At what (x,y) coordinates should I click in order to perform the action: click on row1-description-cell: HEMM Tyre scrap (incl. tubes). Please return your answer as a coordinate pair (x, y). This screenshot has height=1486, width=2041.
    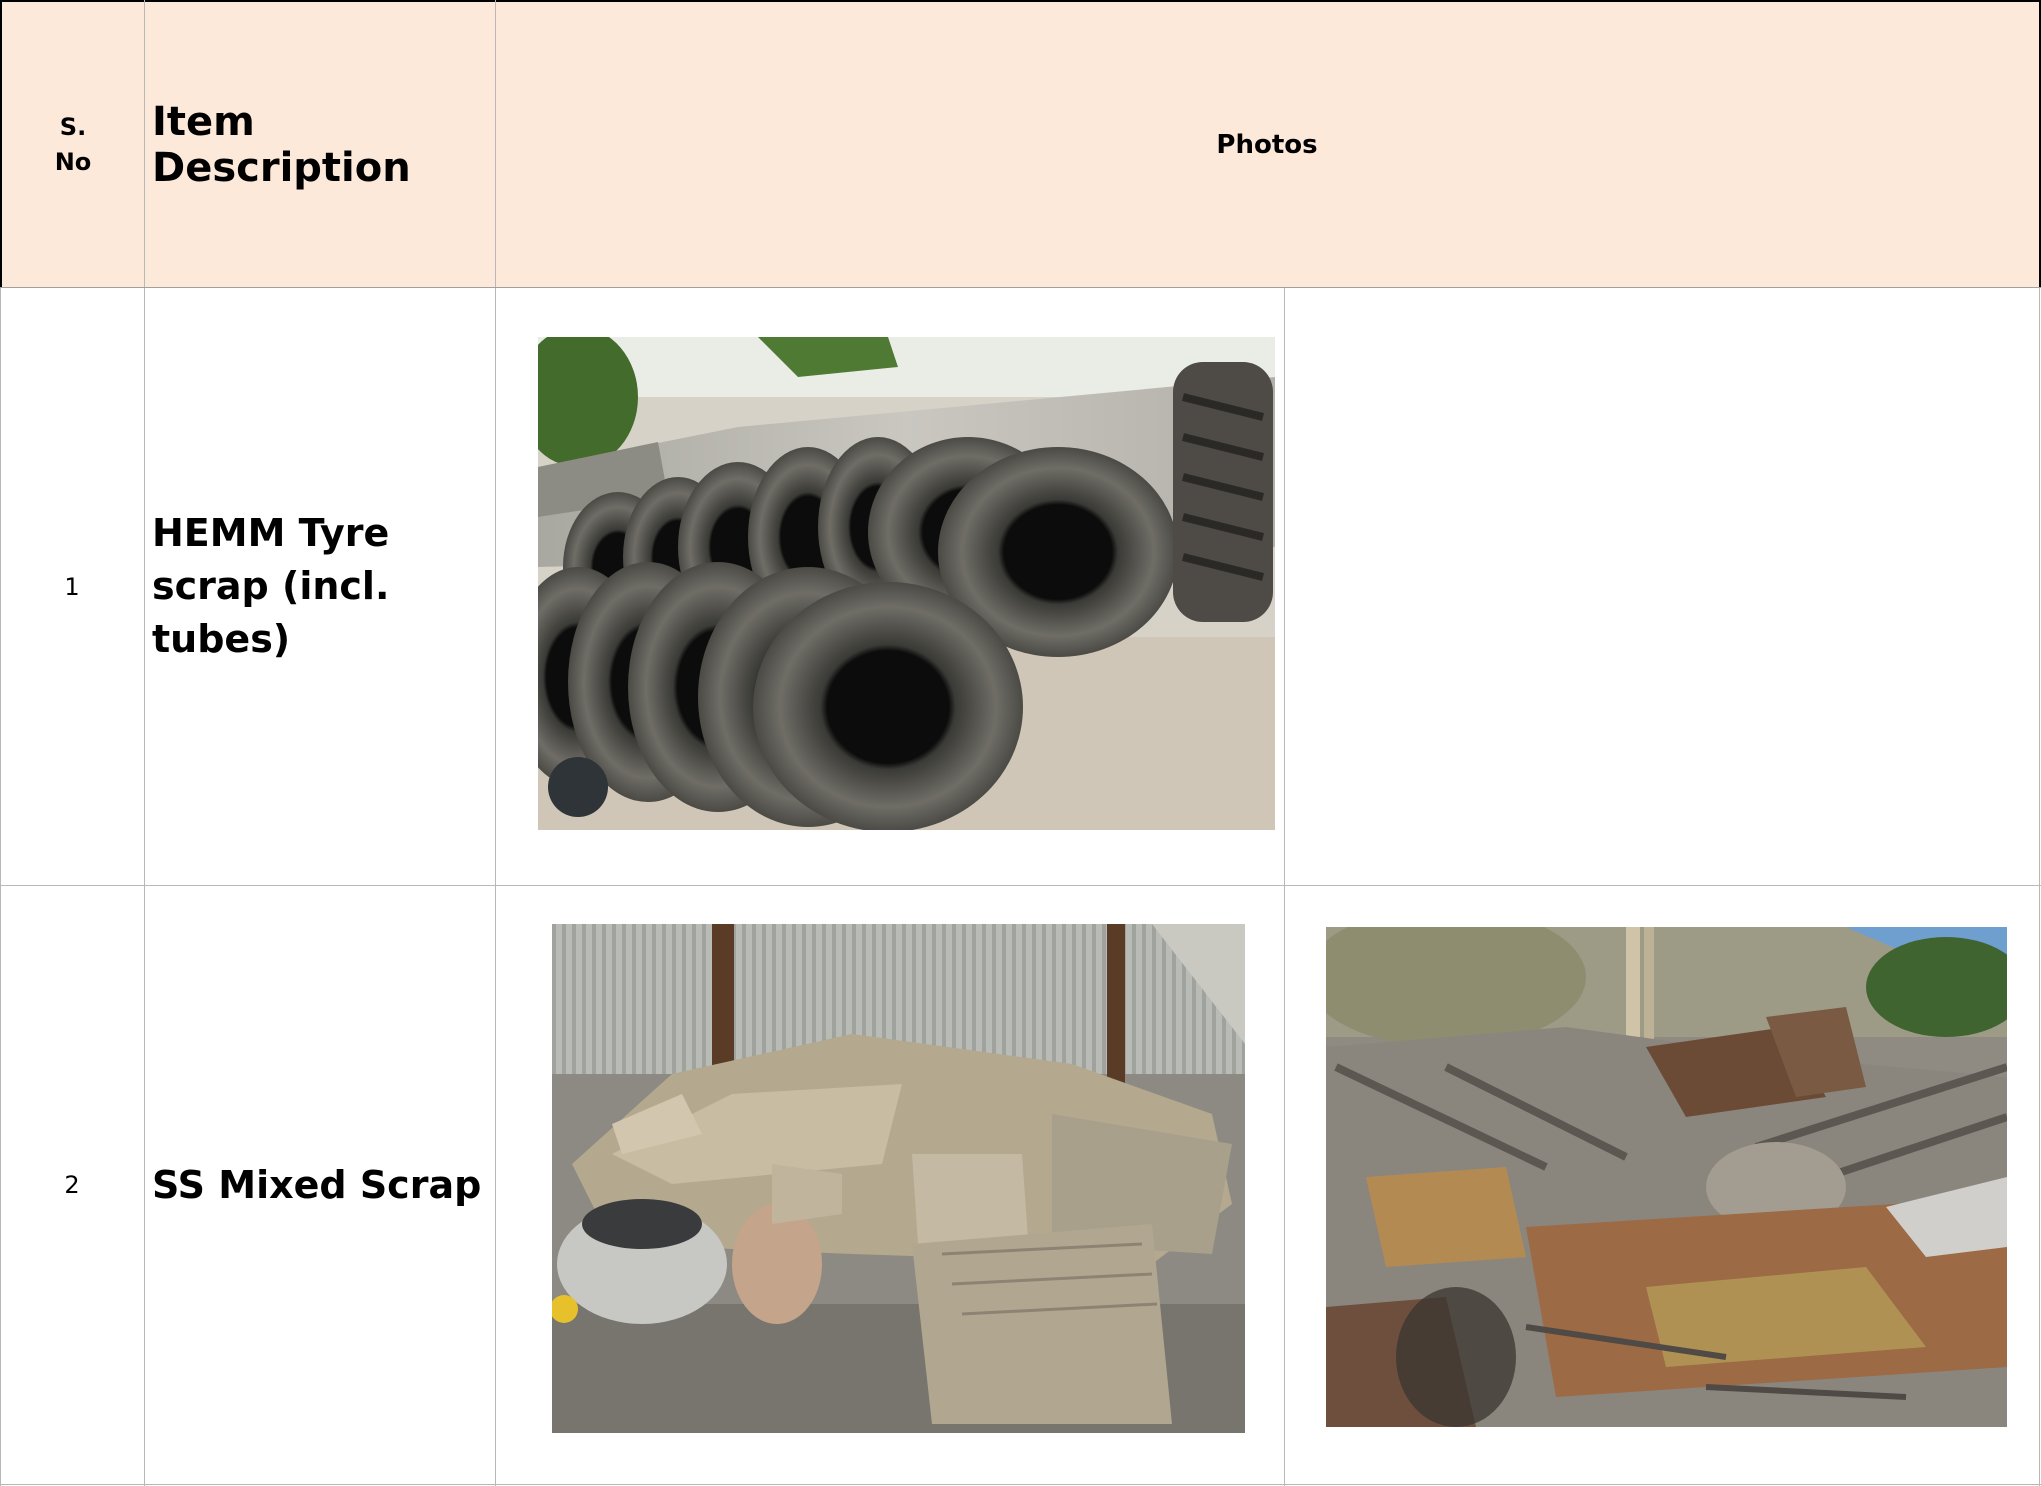
    Looking at the image, I should click on (322, 586).